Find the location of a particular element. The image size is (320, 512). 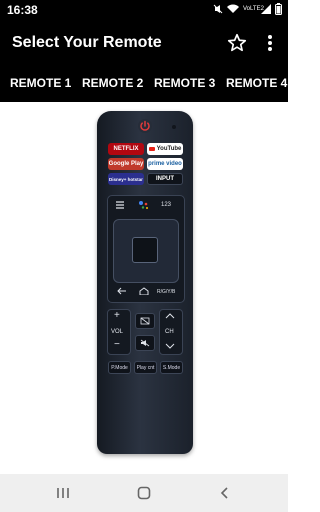

youtube-play-icon is located at coordinates (151, 149).